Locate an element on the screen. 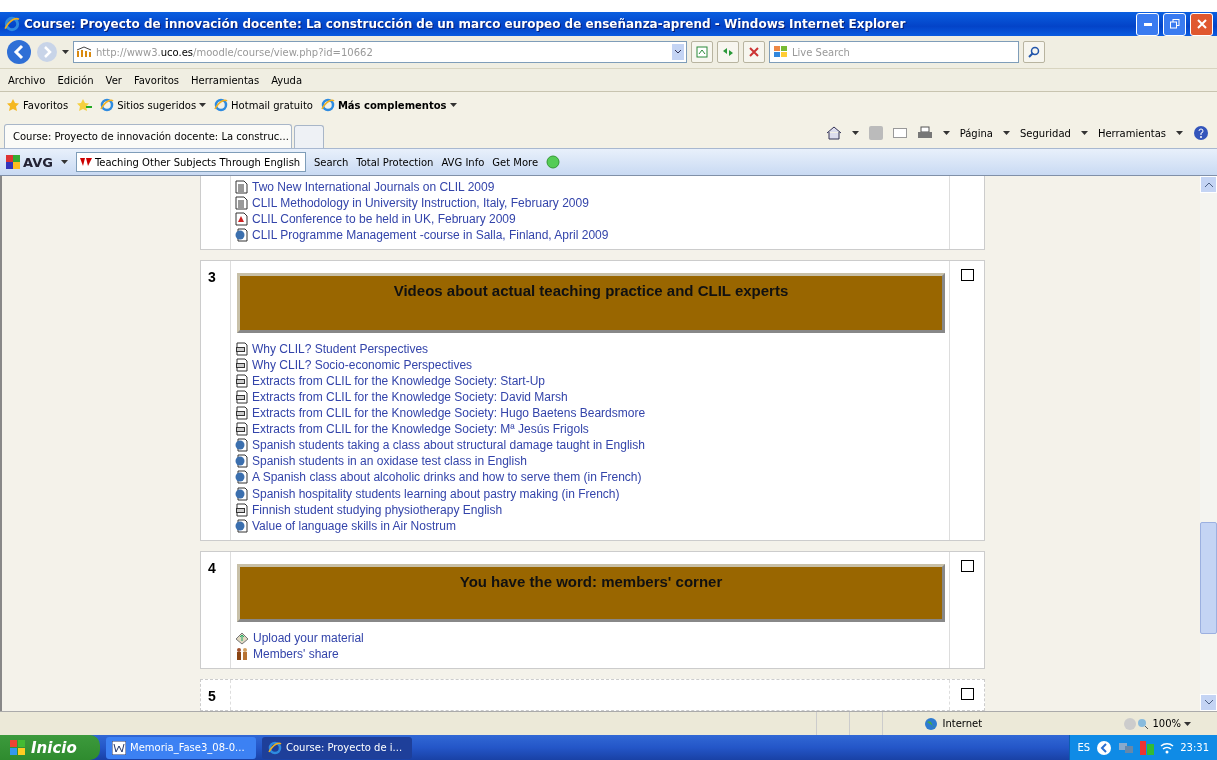 The height and width of the screenshot is (760, 1217). resource-link: Spanish hospitality students learning about pastry making (in French) is located at coordinates (590, 493).